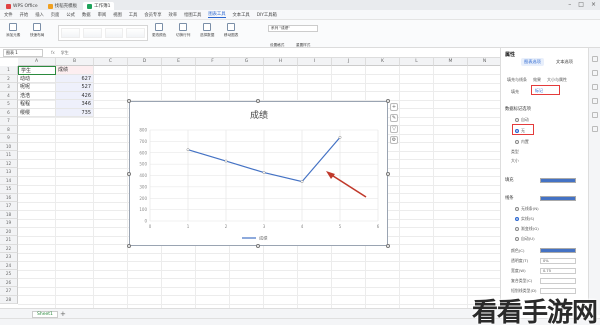 The image size is (600, 329). What do you see at coordinates (9, 257) in the screenshot?
I see `row-header-23: 23` at bounding box center [9, 257].